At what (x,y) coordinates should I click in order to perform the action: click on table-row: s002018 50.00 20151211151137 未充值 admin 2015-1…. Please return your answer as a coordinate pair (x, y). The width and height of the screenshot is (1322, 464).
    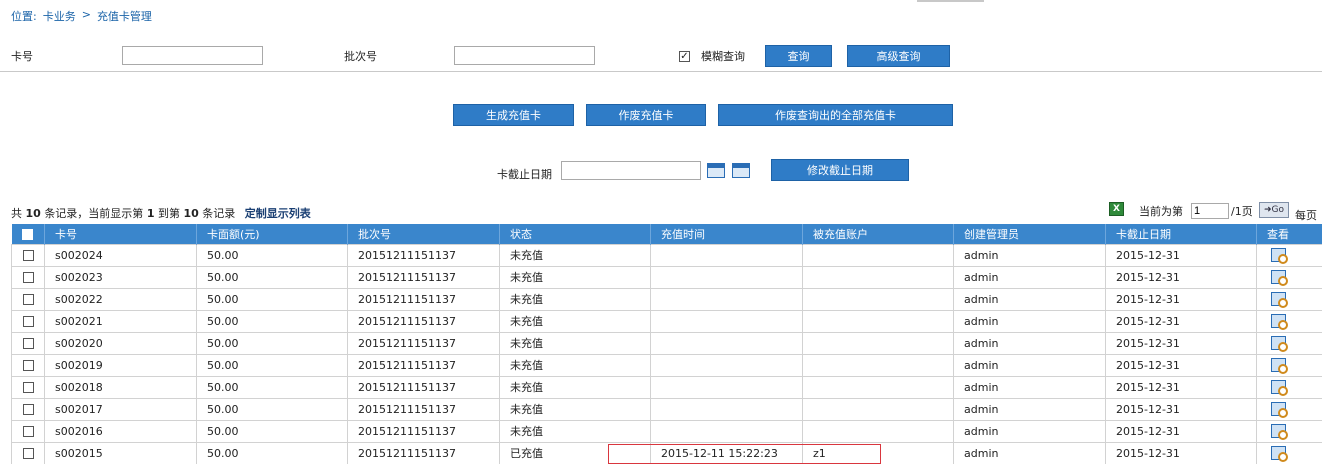
    Looking at the image, I should click on (666, 387).